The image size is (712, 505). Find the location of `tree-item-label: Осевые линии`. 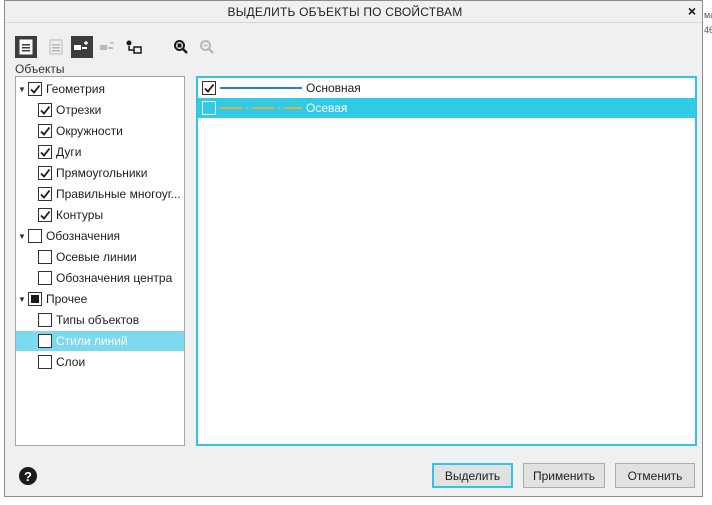

tree-item-label: Осевые линии is located at coordinates (96, 257).